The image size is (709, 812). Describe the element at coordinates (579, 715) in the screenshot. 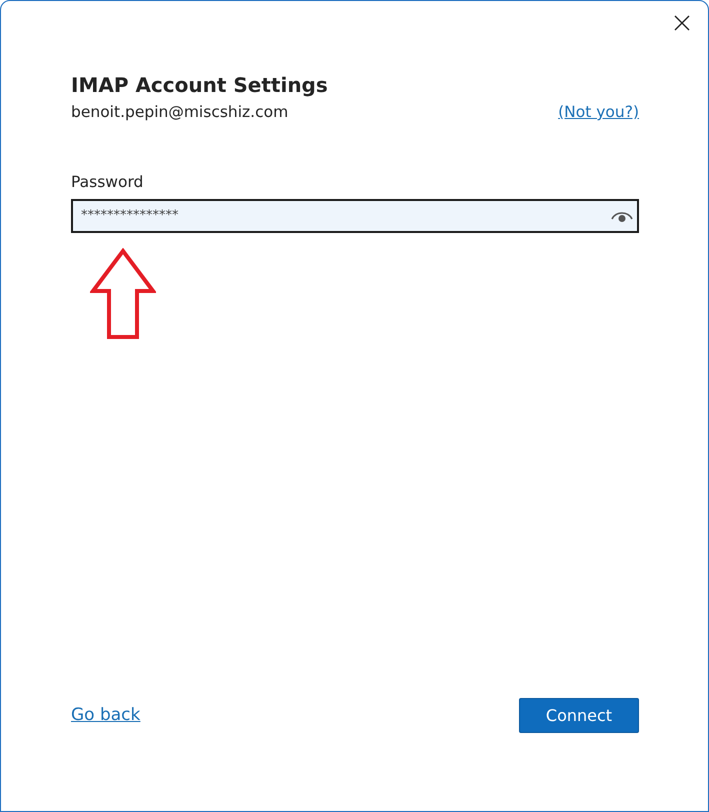

I see `connect-button: Connect` at that location.